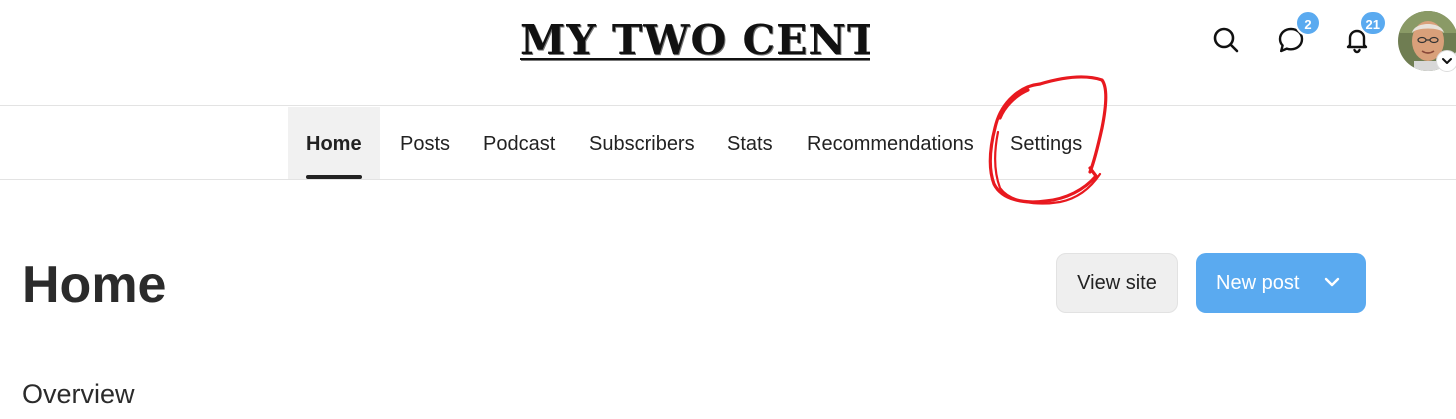  Describe the element at coordinates (1308, 23) in the screenshot. I see `messages-badge: 2` at that location.